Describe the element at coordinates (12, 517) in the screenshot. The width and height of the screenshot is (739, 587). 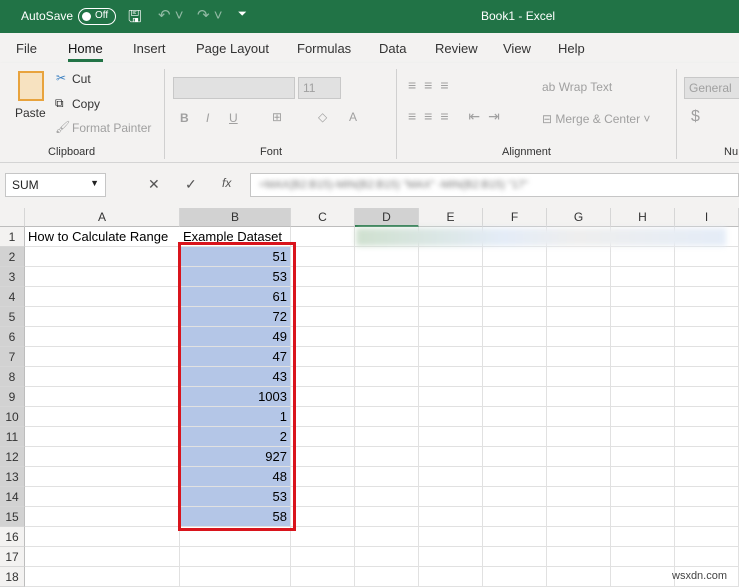
I see `row-header: 15` at that location.